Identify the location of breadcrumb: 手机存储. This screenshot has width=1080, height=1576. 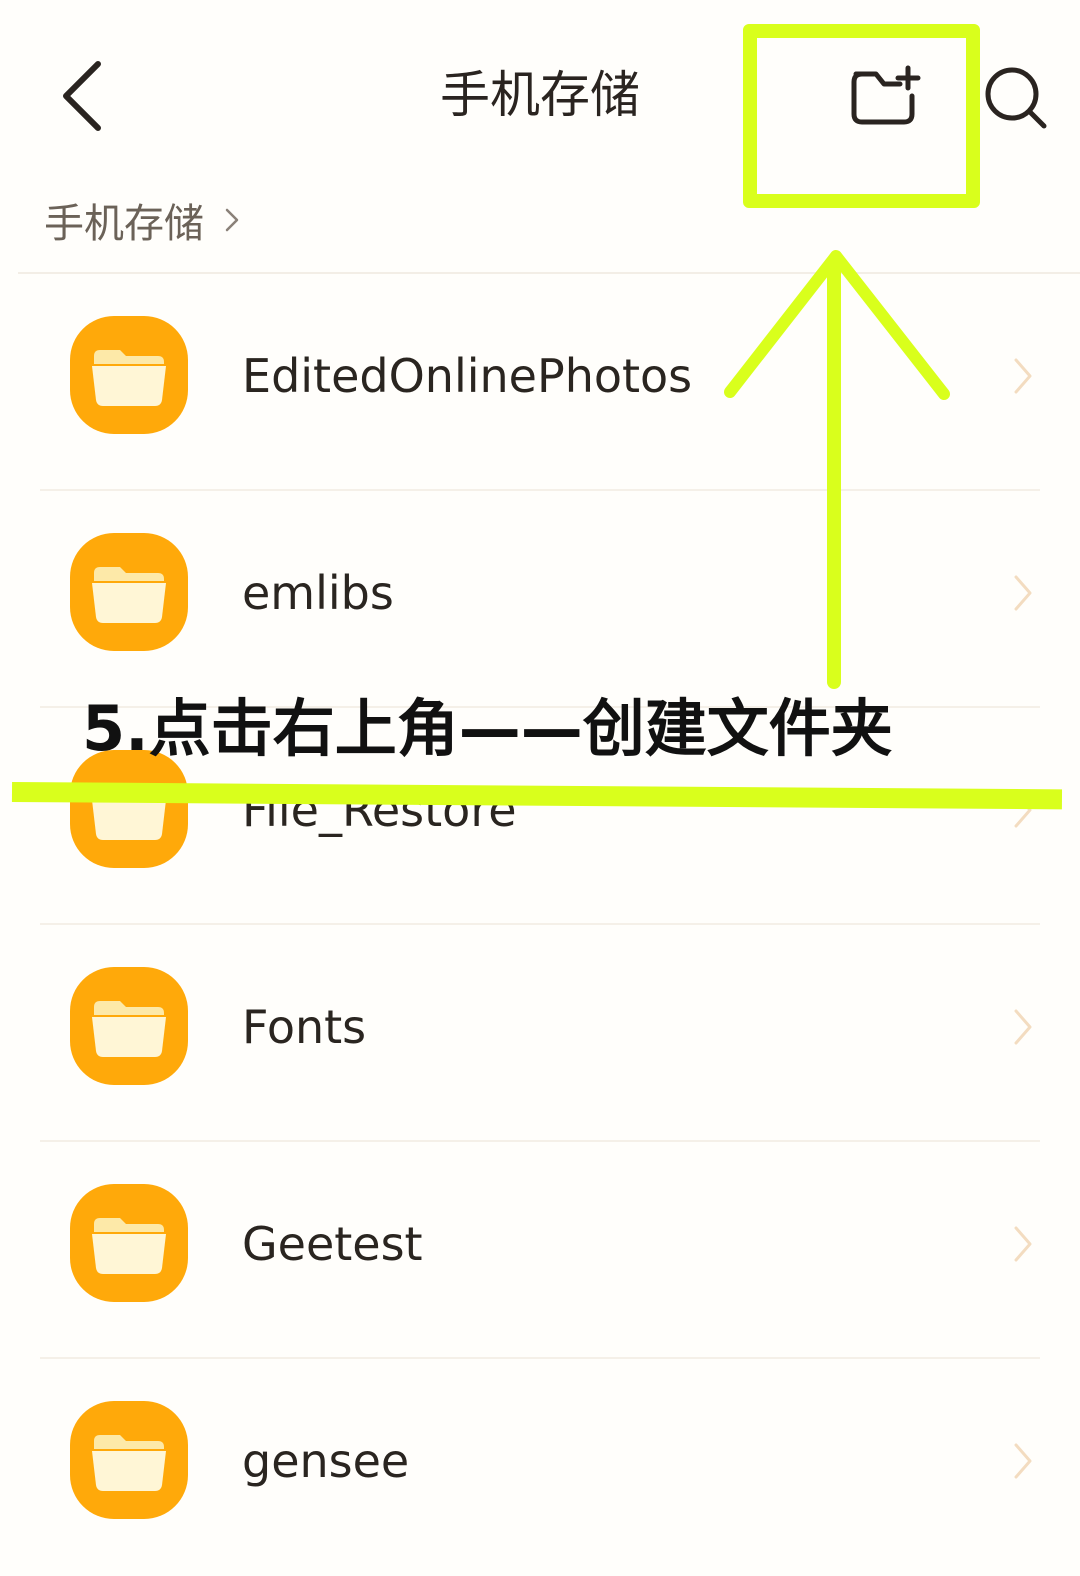
(142, 220).